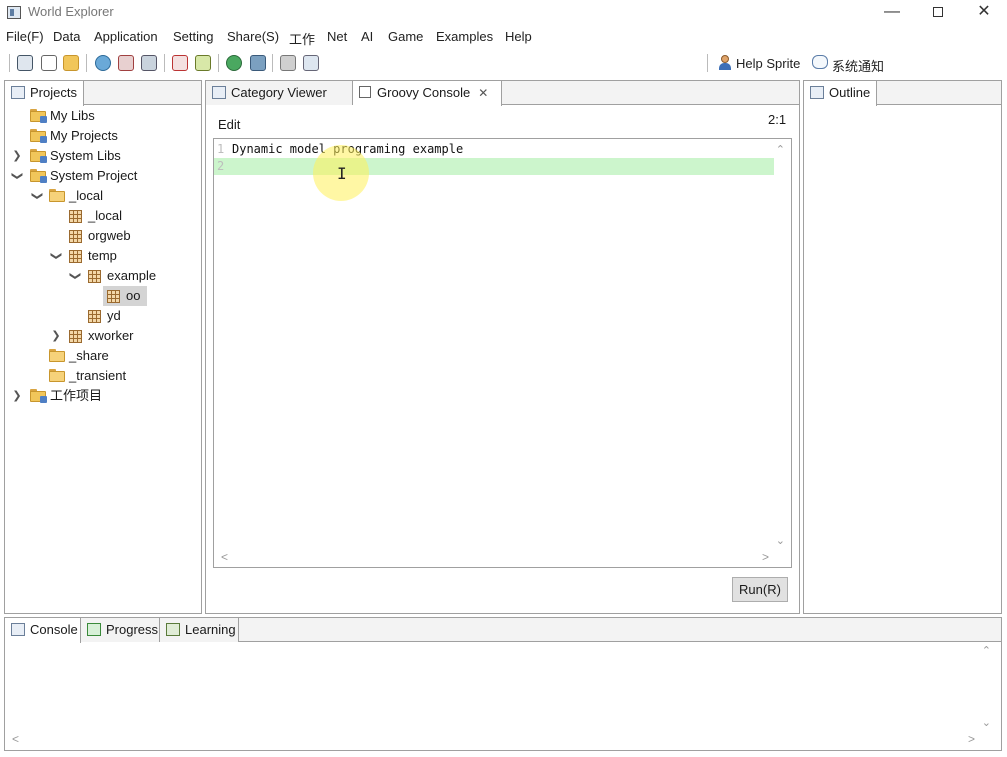 The image size is (1007, 757). I want to click on tab-groovy-console-label: Groovy Console, so click(424, 92).